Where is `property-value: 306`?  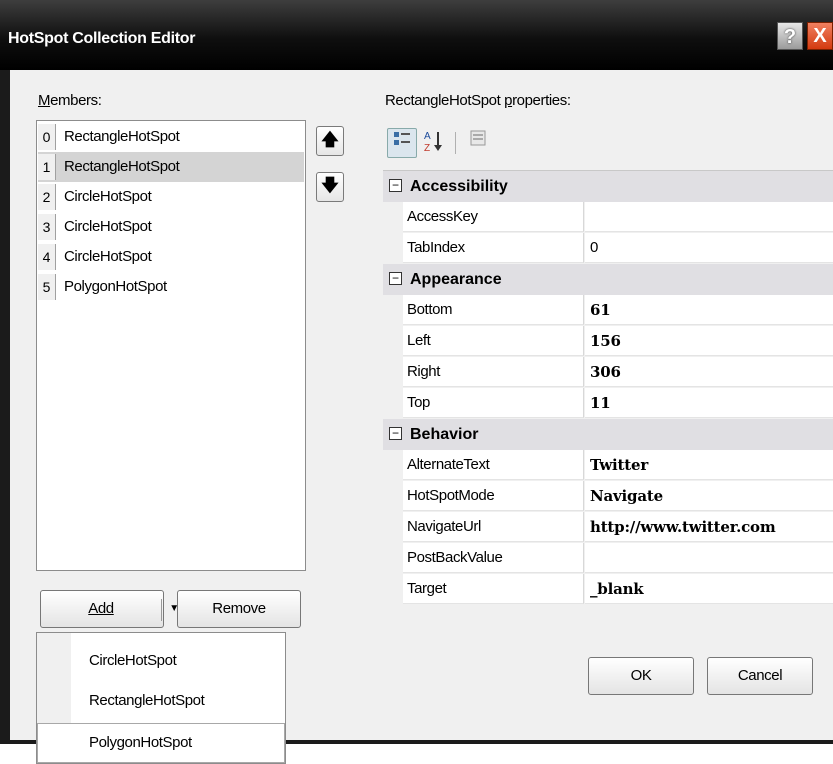
property-value: 306 is located at coordinates (709, 372).